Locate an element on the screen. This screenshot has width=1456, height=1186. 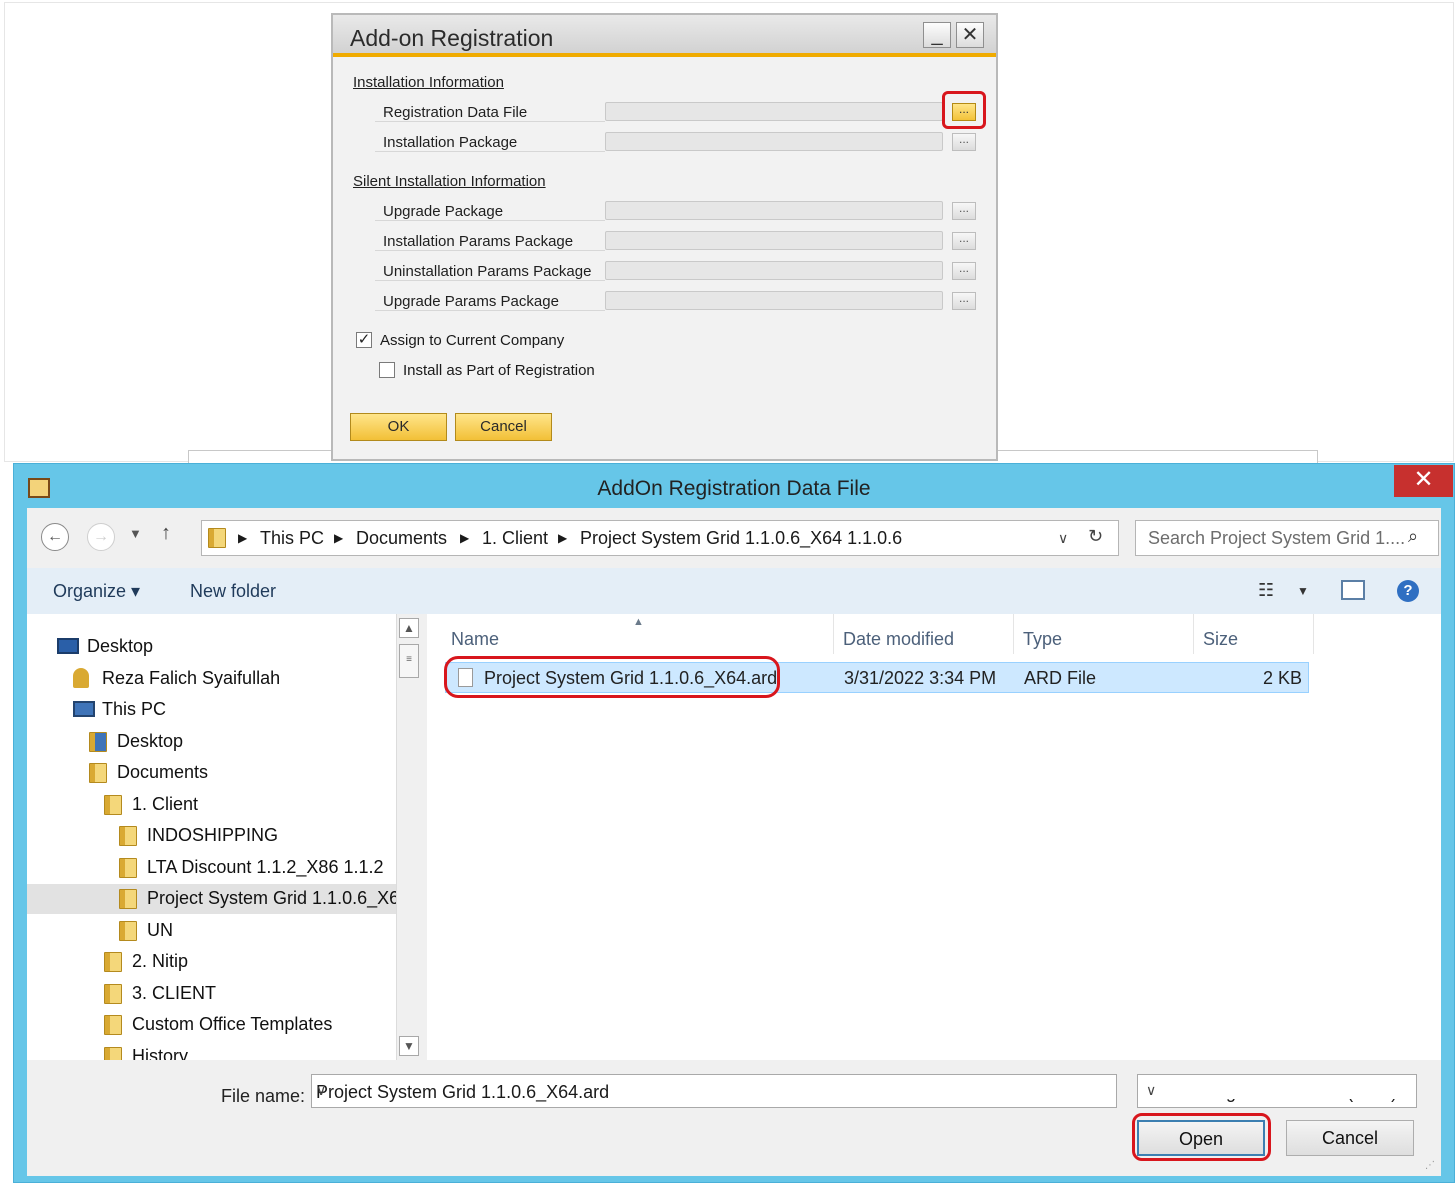
tree-item-indoshipping: INDOSHIPPING is located at coordinates (212, 836).